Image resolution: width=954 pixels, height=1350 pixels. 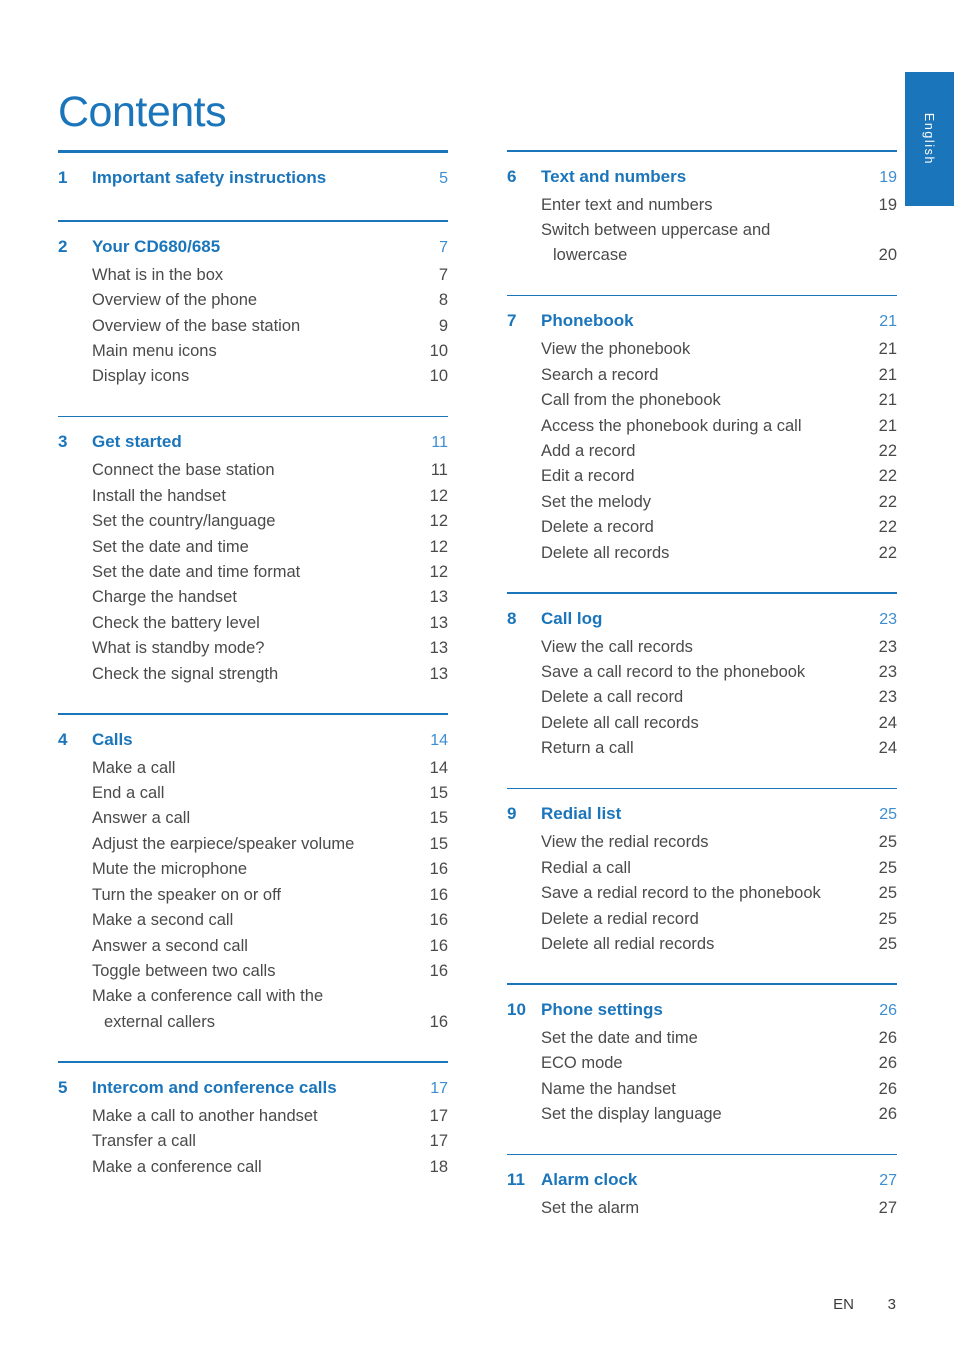 What do you see at coordinates (702, 527) in the screenshot?
I see `toc-entry: Delete a record 22` at bounding box center [702, 527].